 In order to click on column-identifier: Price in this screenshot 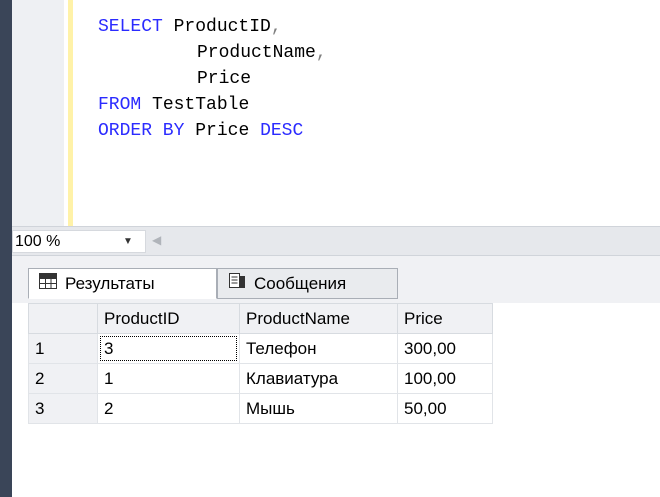, I will do `click(224, 79)`.